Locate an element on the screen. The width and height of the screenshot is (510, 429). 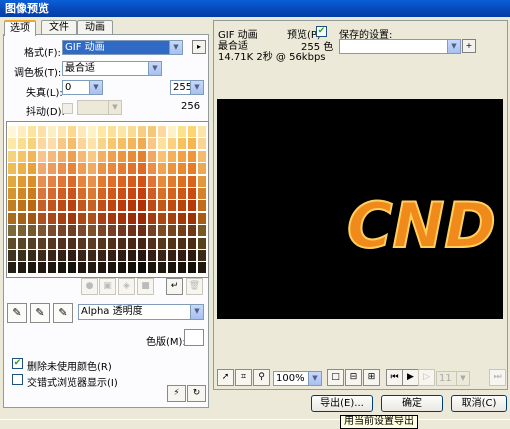
tab-animation: 动画 is located at coordinates (95, 27).